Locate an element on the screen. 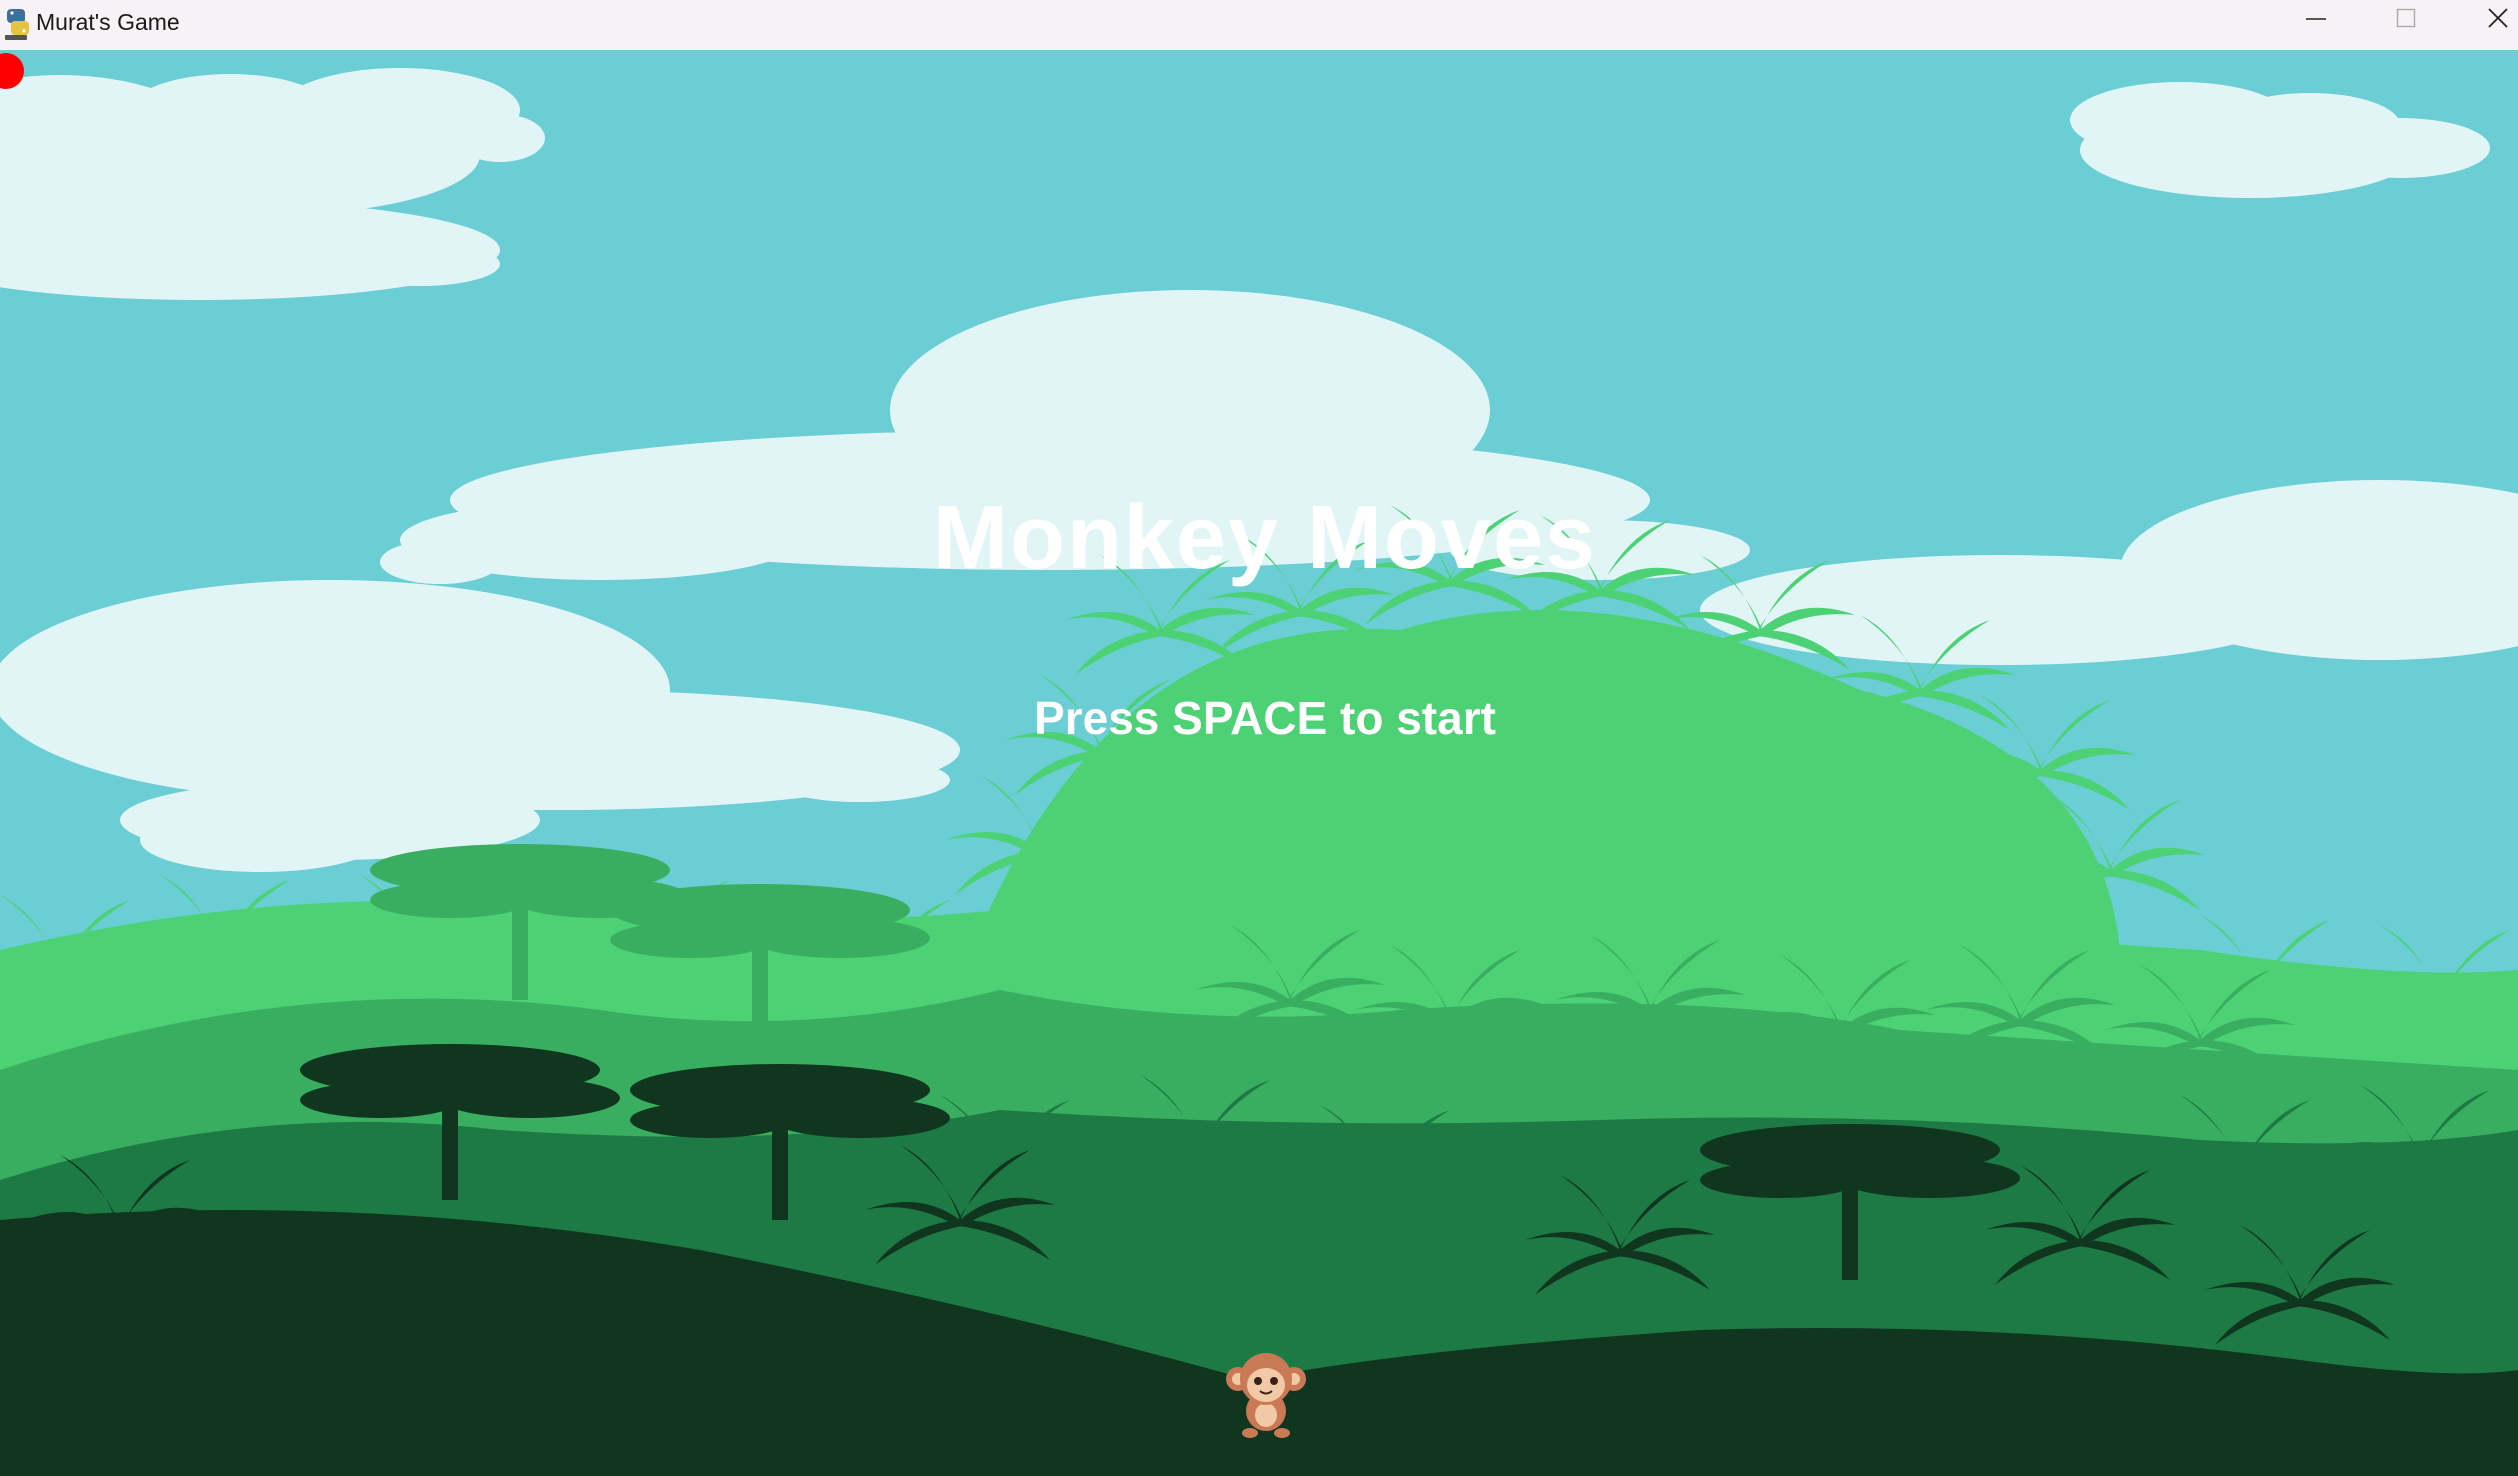  title-bar: Murat's Game is located at coordinates (1259, 25).